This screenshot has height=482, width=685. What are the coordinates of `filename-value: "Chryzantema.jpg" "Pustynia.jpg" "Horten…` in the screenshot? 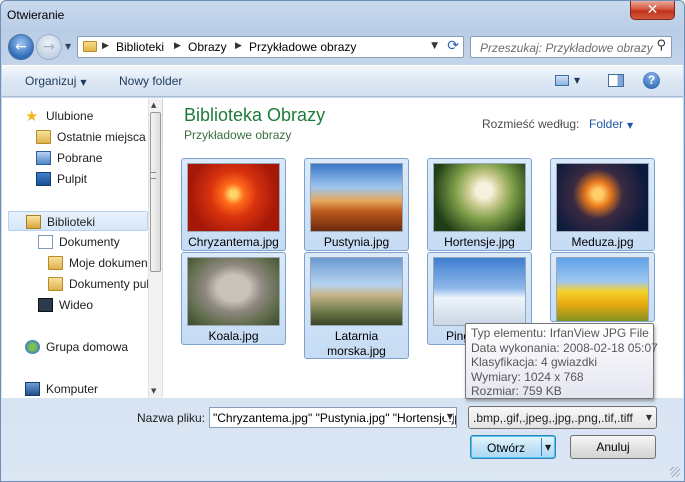 It's located at (335, 418).